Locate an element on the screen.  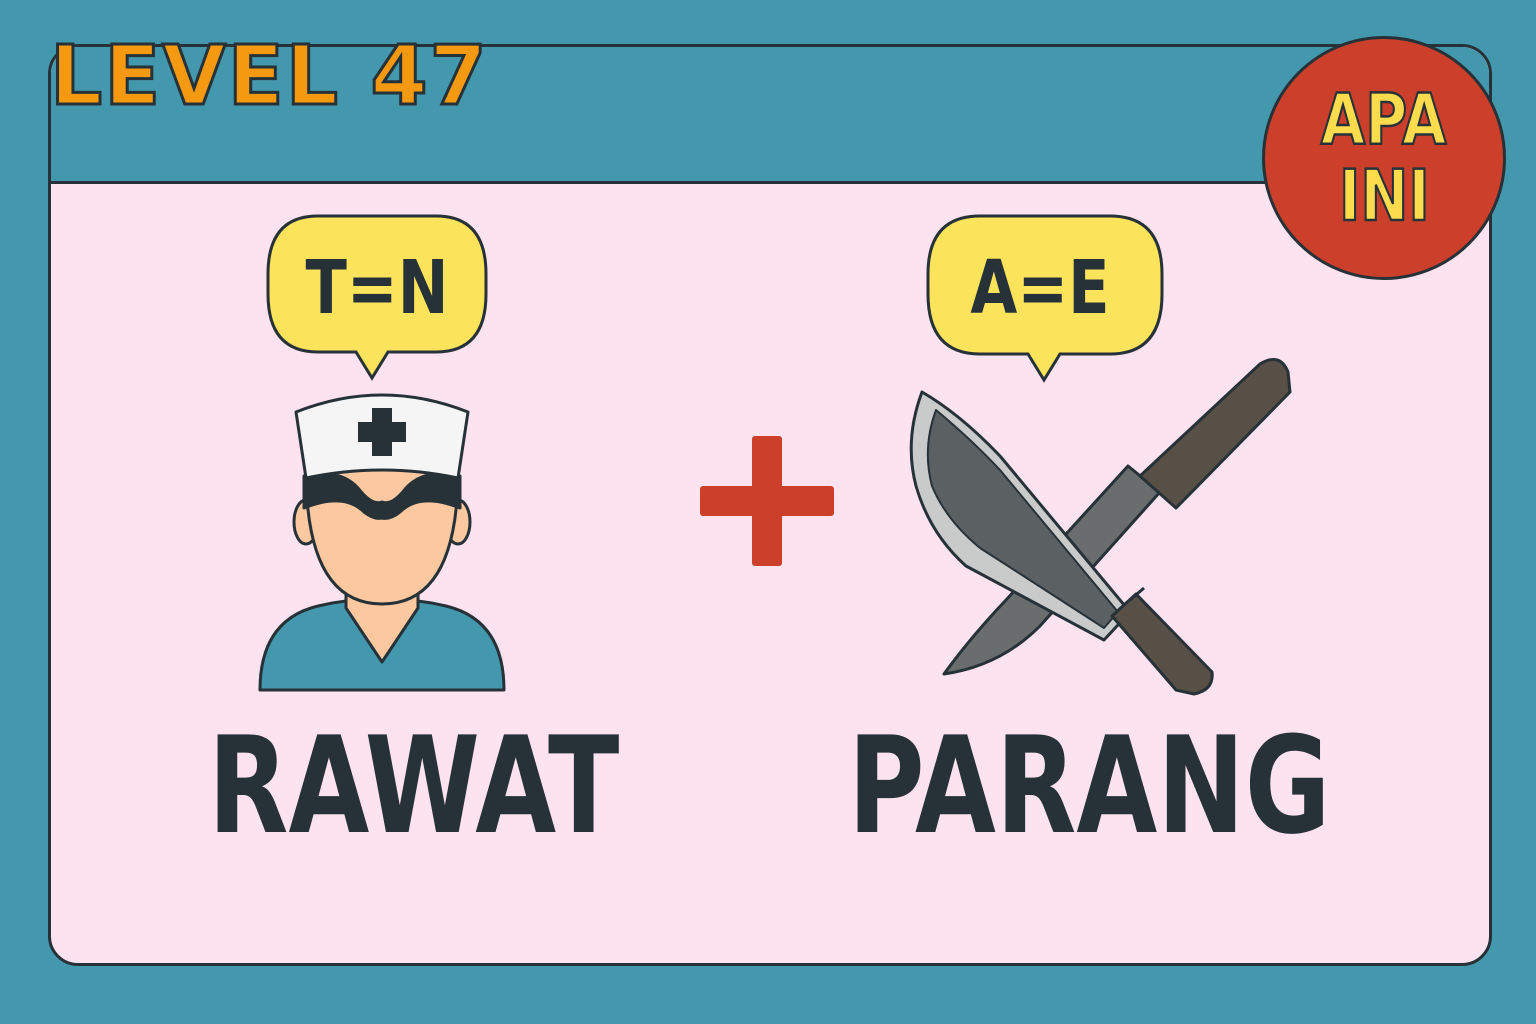
hint-bubble-right: A=E is located at coordinates (1045, 298).